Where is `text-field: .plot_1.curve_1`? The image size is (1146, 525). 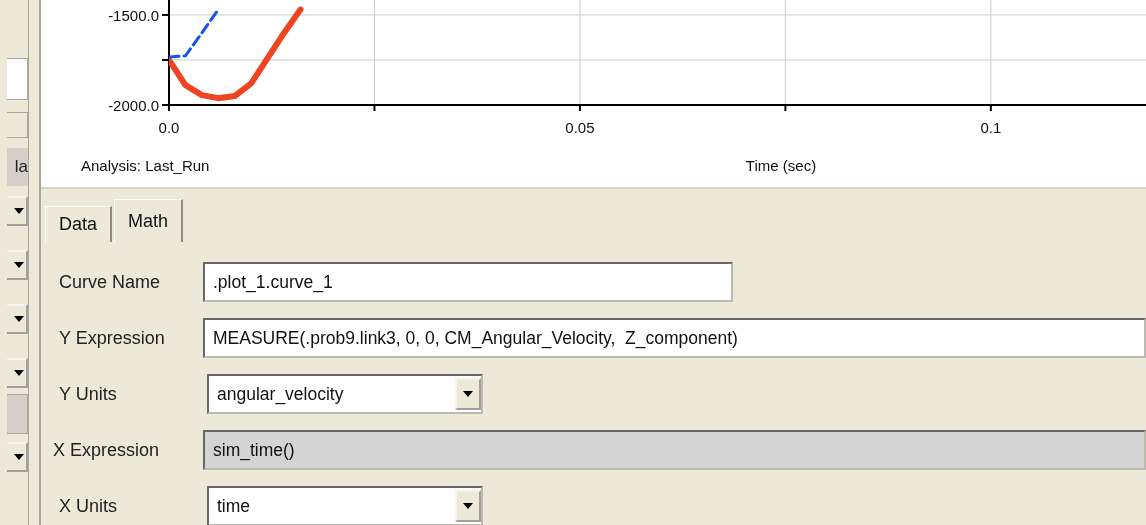 text-field: .plot_1.curve_1 is located at coordinates (468, 282).